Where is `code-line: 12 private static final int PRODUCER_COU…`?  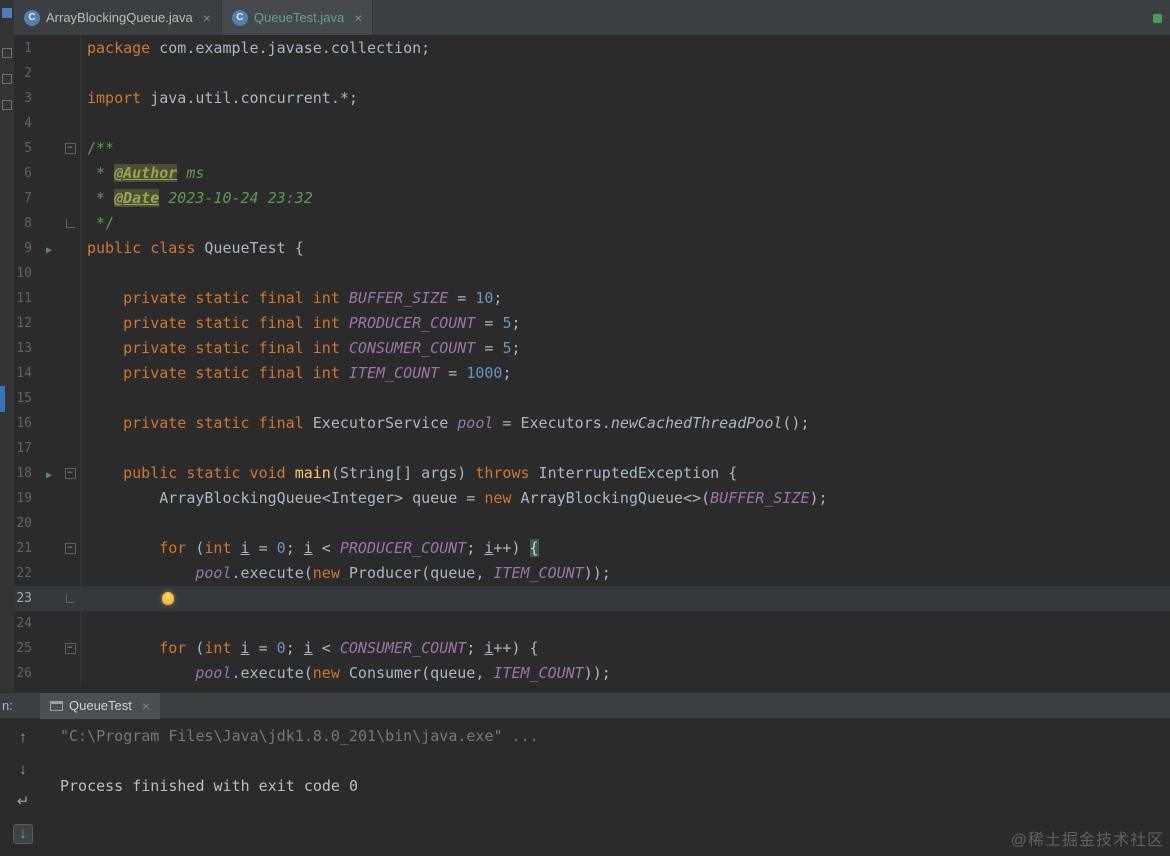
code-line: 12 private static final int PRODUCER_COU… is located at coordinates (592, 323).